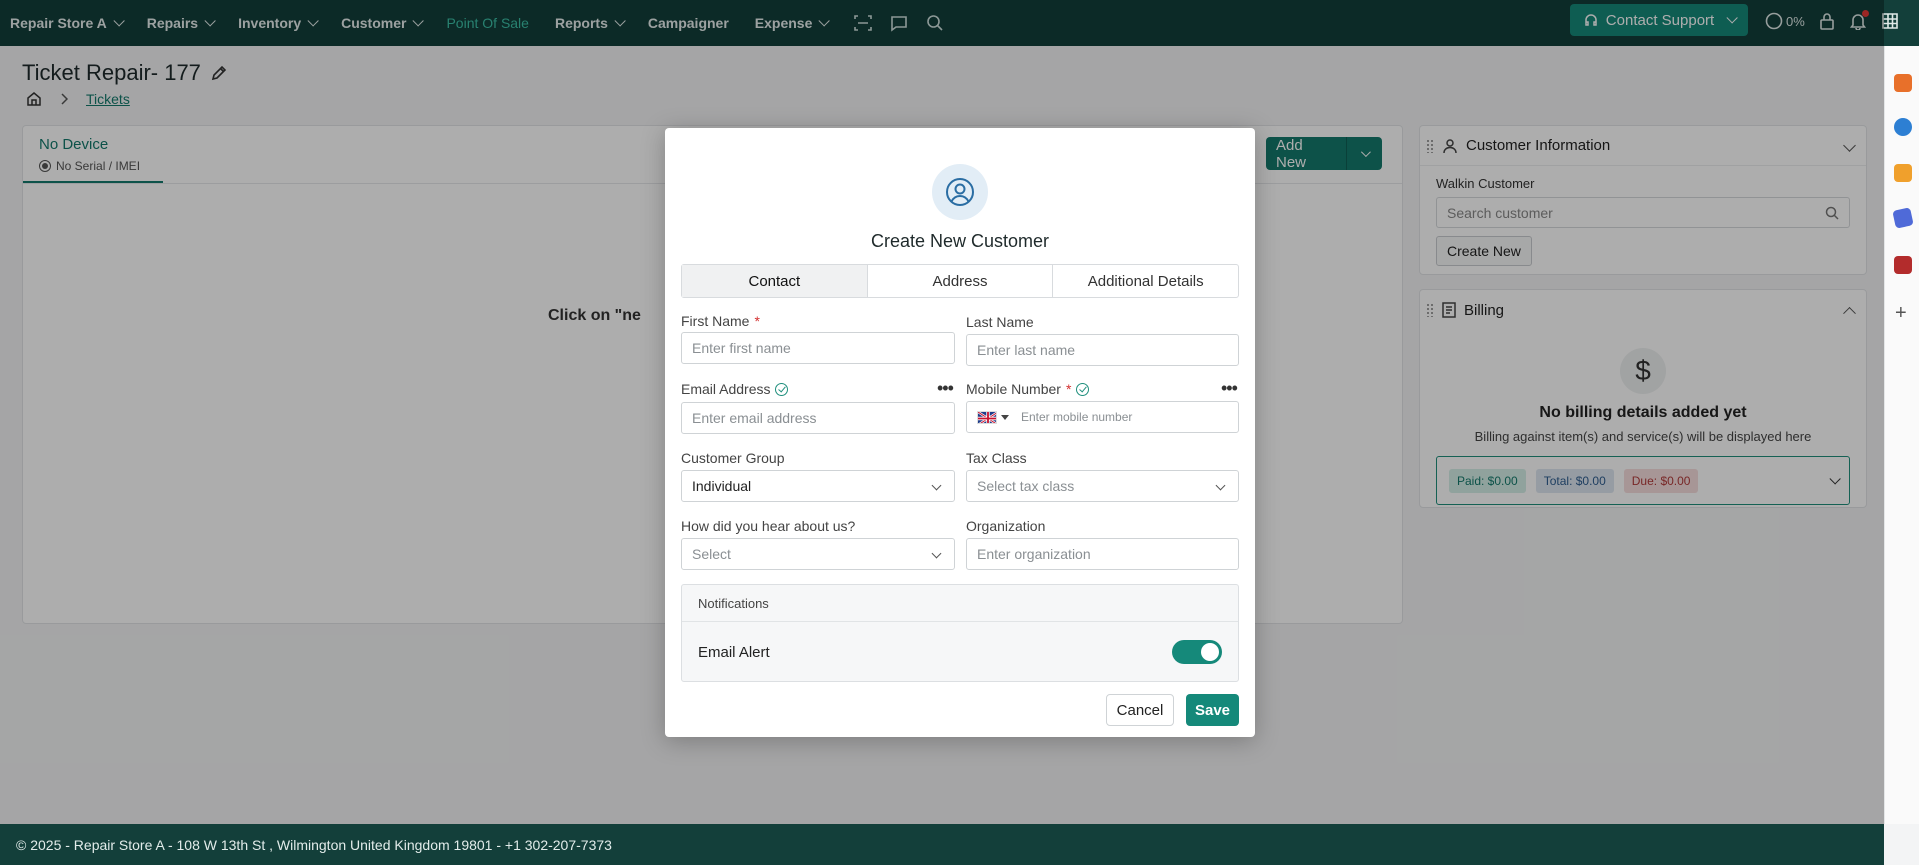 The width and height of the screenshot is (1919, 865). I want to click on last-name-label: Last Name, so click(1000, 322).